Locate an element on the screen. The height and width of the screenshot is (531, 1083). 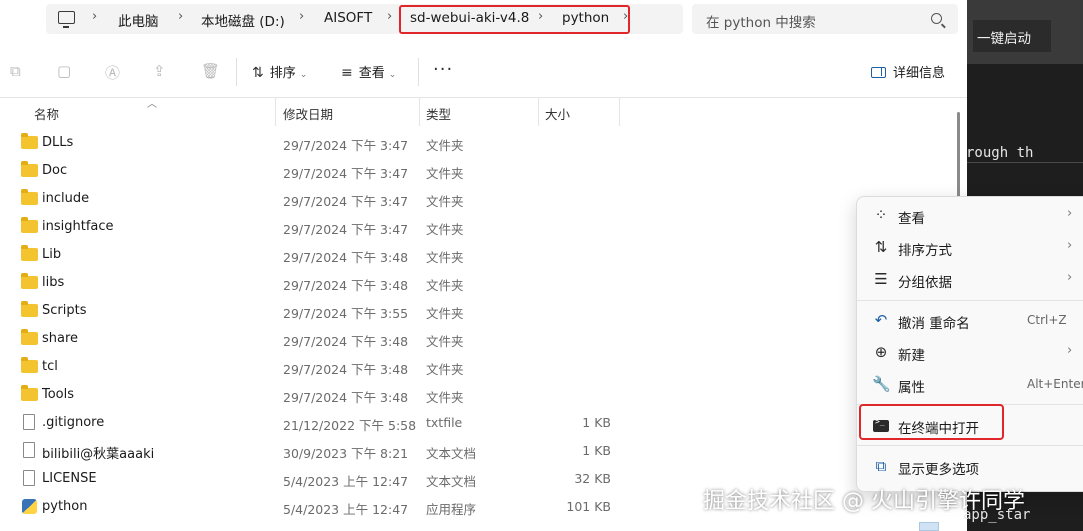
rename-icon: Ⓐ is located at coordinates (112, 72).